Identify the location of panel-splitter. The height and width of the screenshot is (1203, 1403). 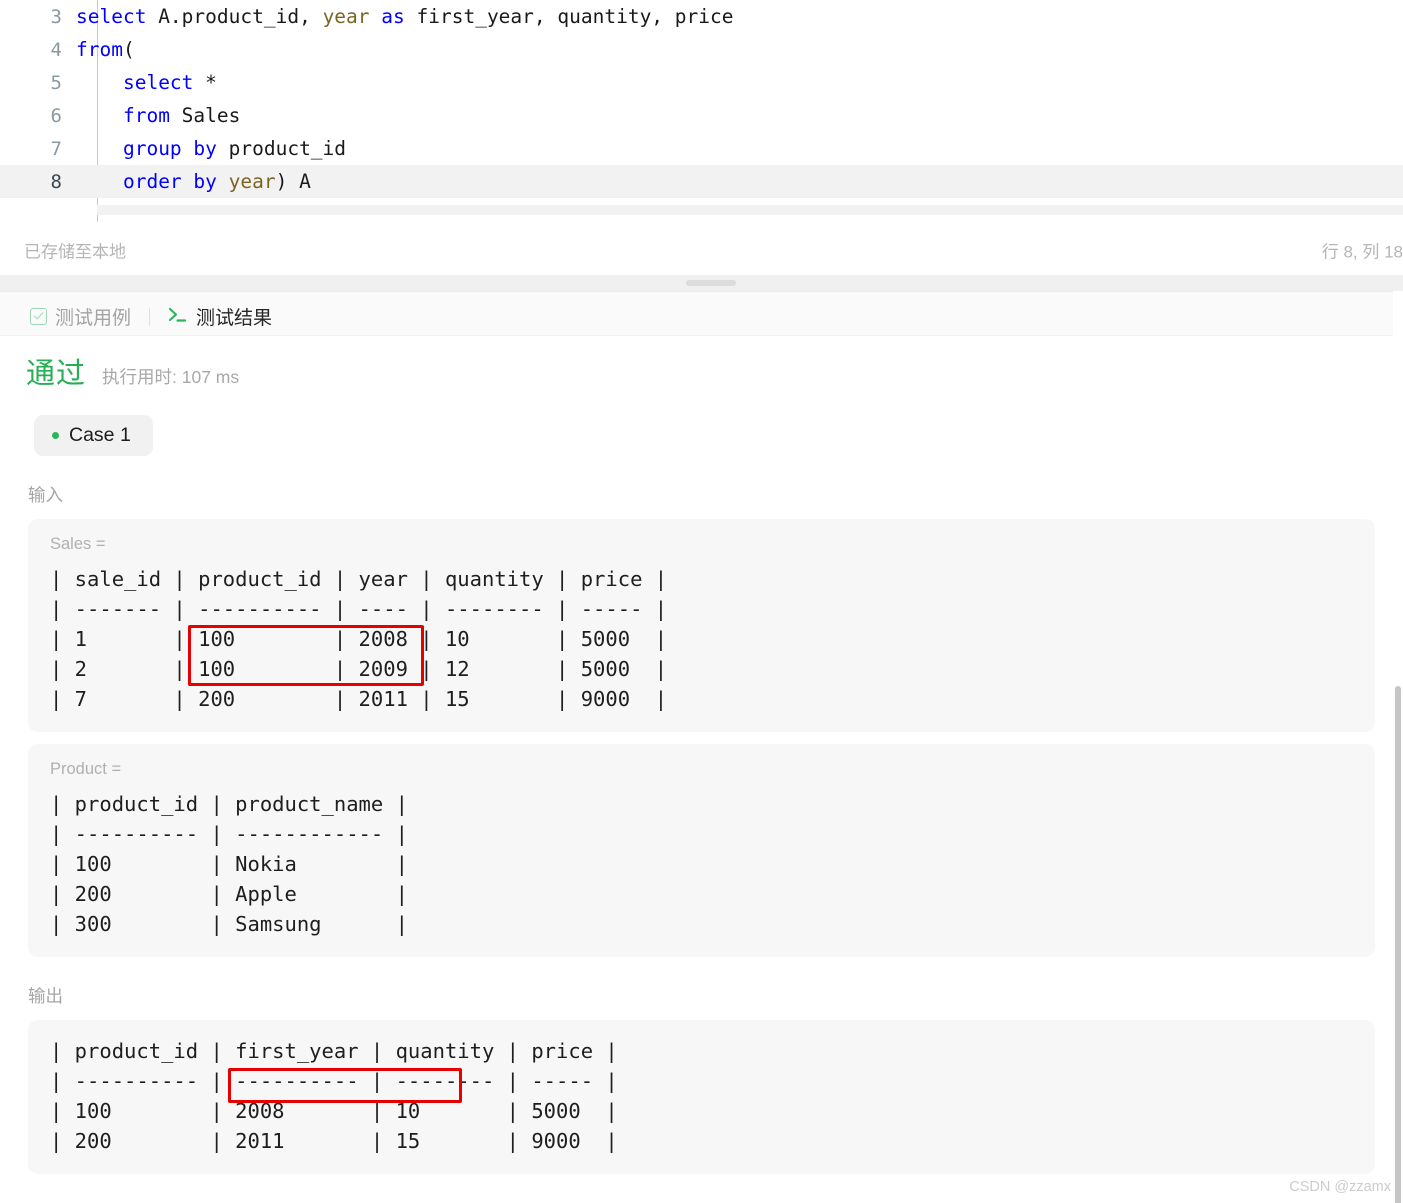
(701, 283).